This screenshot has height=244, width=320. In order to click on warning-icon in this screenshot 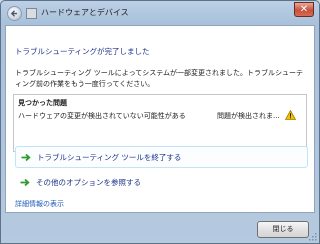, I will do `click(290, 115)`.